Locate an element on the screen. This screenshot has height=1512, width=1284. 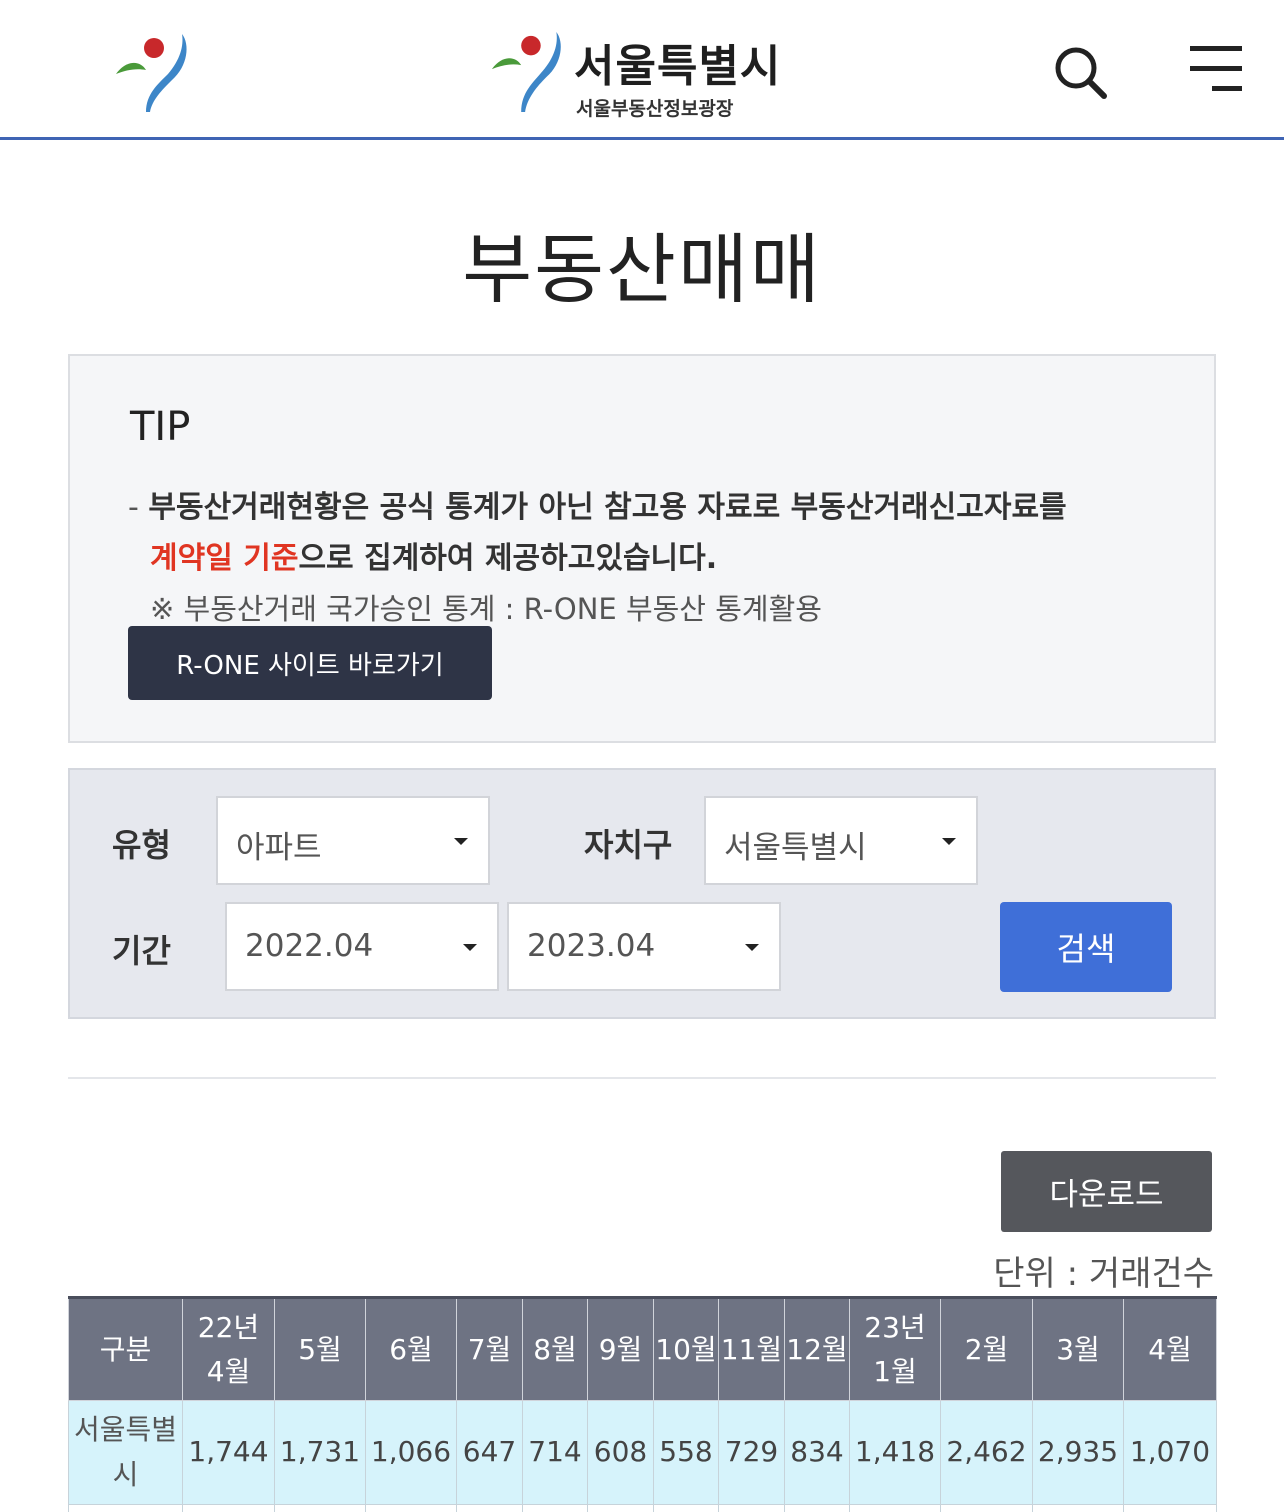
col-header: 22년 4월 is located at coordinates (228, 1348).